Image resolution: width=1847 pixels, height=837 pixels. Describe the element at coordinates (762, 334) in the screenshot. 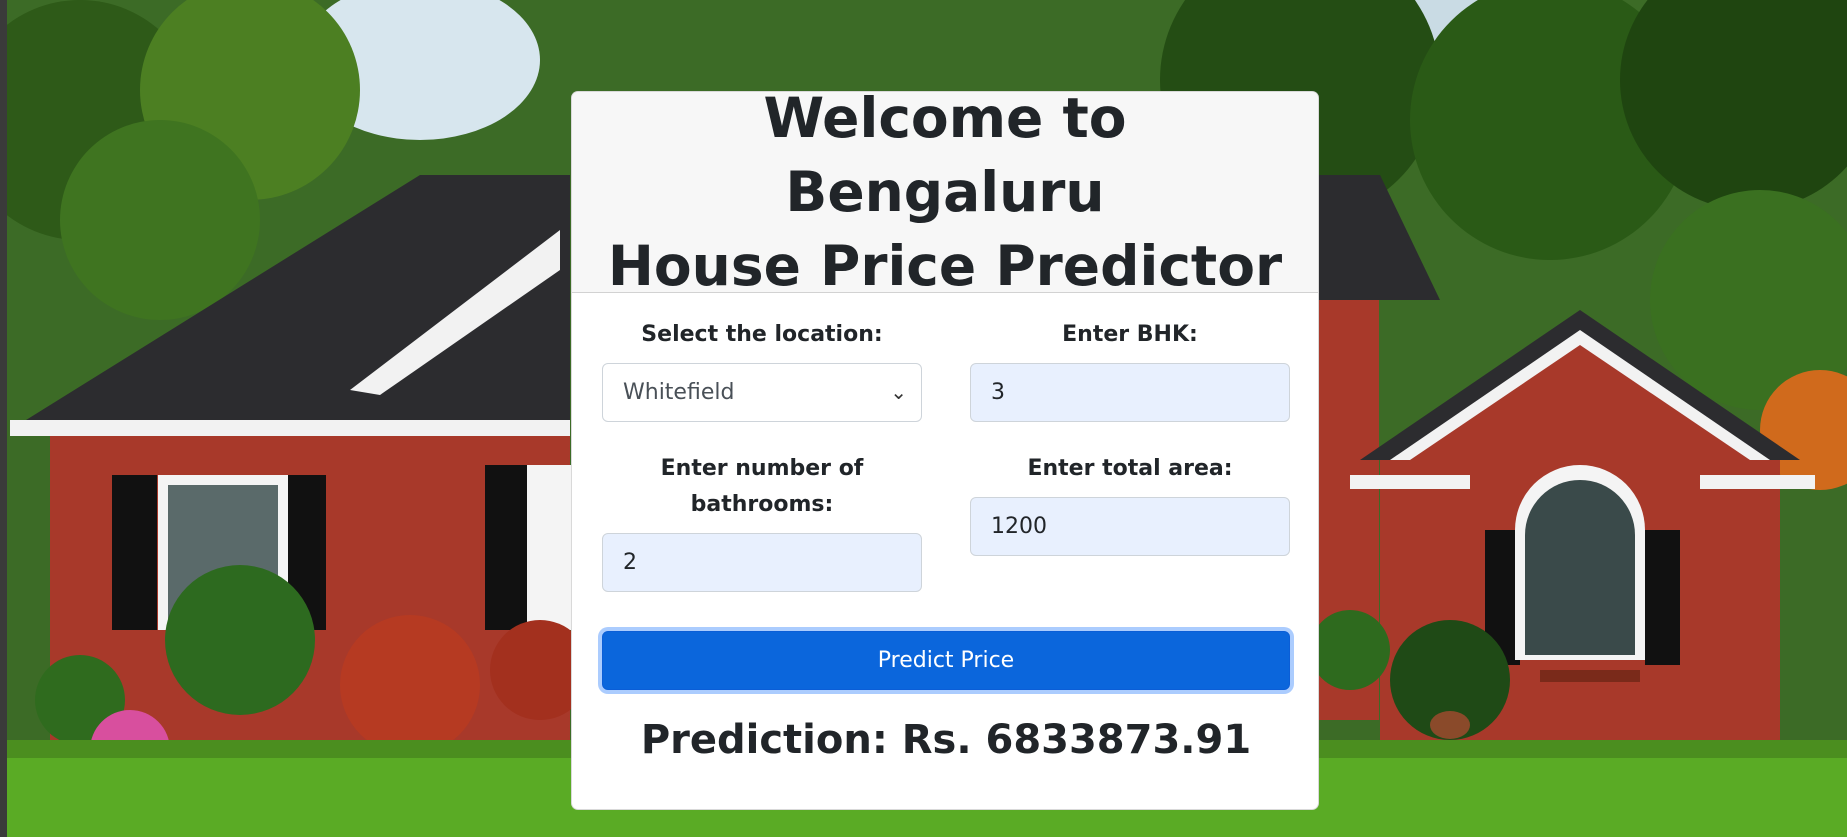

I see `location-label: Select the location:` at that location.